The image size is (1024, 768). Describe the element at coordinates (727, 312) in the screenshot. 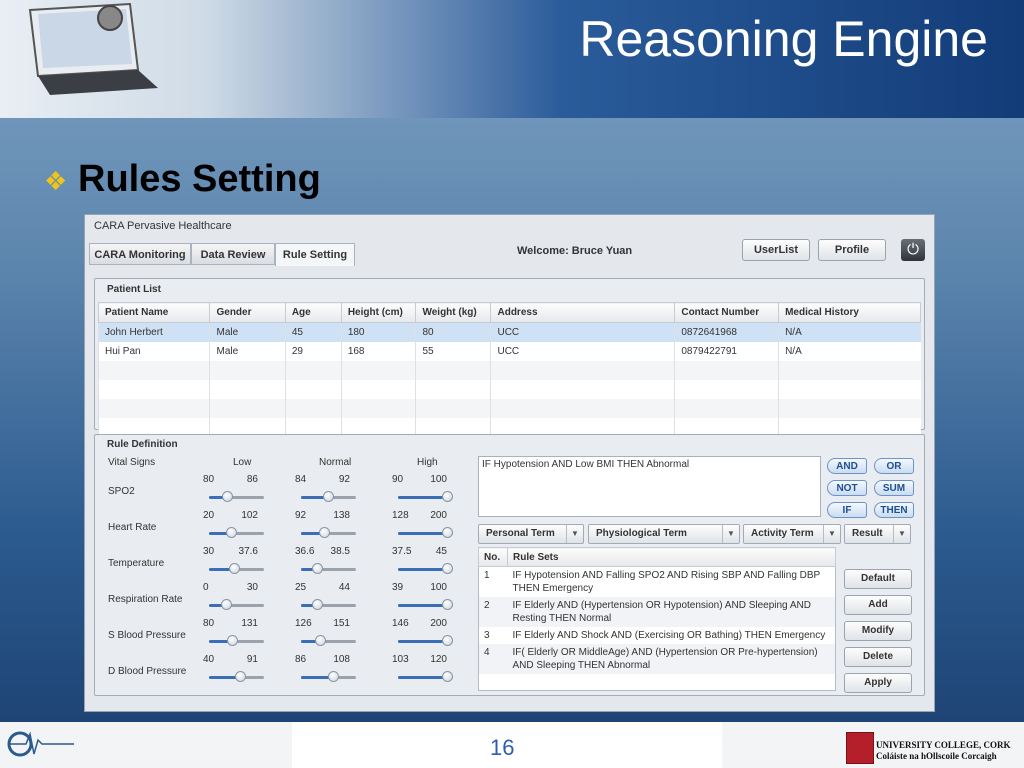

I see `patient-col-header: Contact Number` at that location.